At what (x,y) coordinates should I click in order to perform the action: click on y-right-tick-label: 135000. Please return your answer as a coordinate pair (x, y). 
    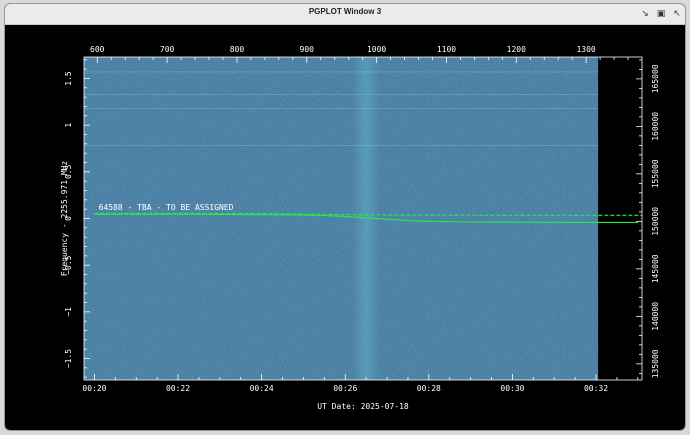
    Looking at the image, I should click on (655, 363).